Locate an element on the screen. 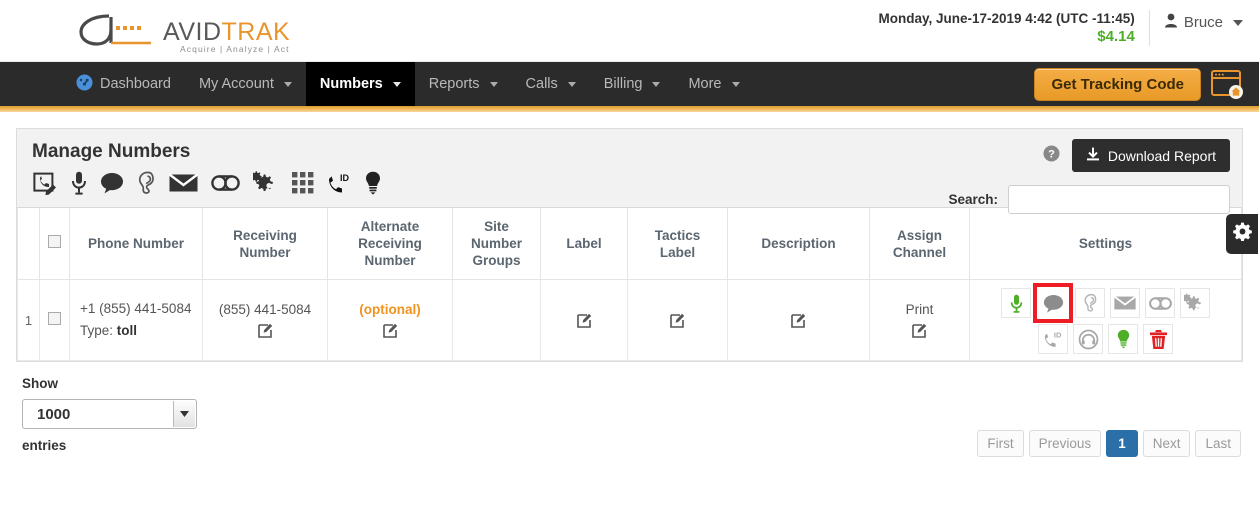 This screenshot has width=1259, height=509. pagination-last: Last is located at coordinates (1218, 443).